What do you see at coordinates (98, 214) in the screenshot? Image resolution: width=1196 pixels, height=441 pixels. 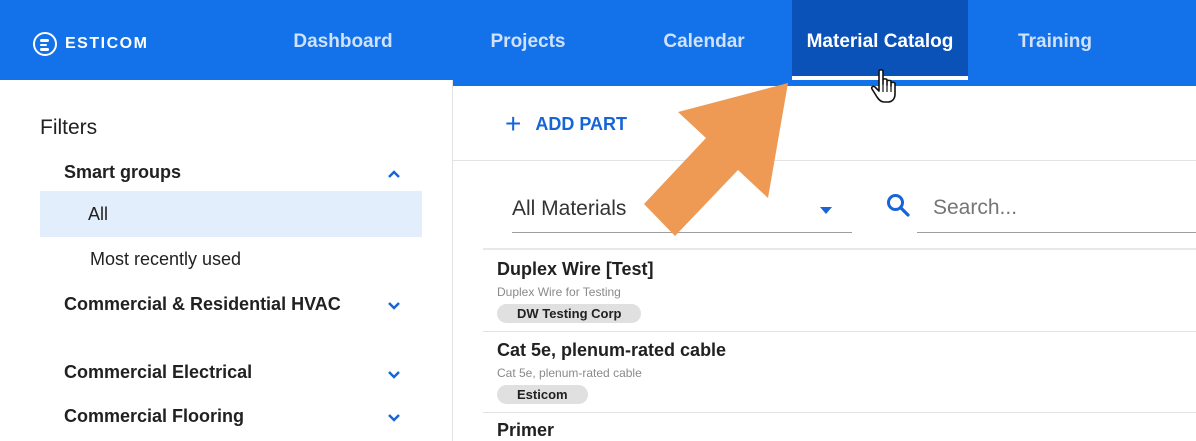 I see `smart-group-item-label: All` at bounding box center [98, 214].